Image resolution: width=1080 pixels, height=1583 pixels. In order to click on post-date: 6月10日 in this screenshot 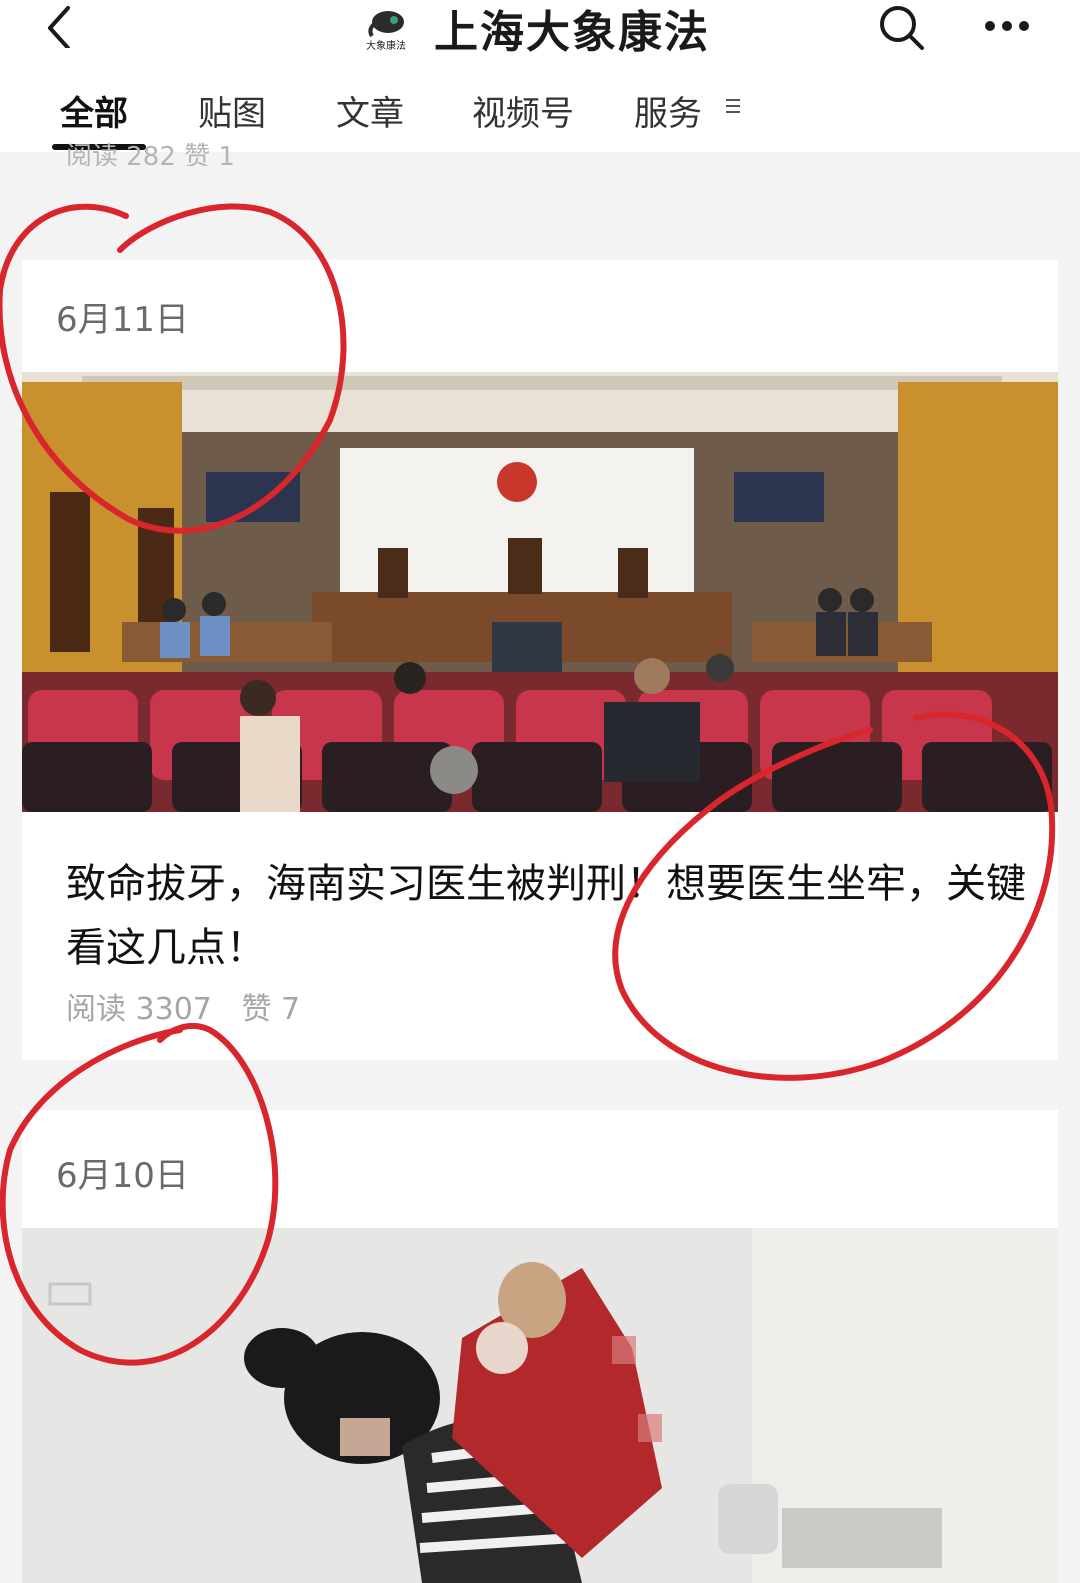, I will do `click(122, 1176)`.